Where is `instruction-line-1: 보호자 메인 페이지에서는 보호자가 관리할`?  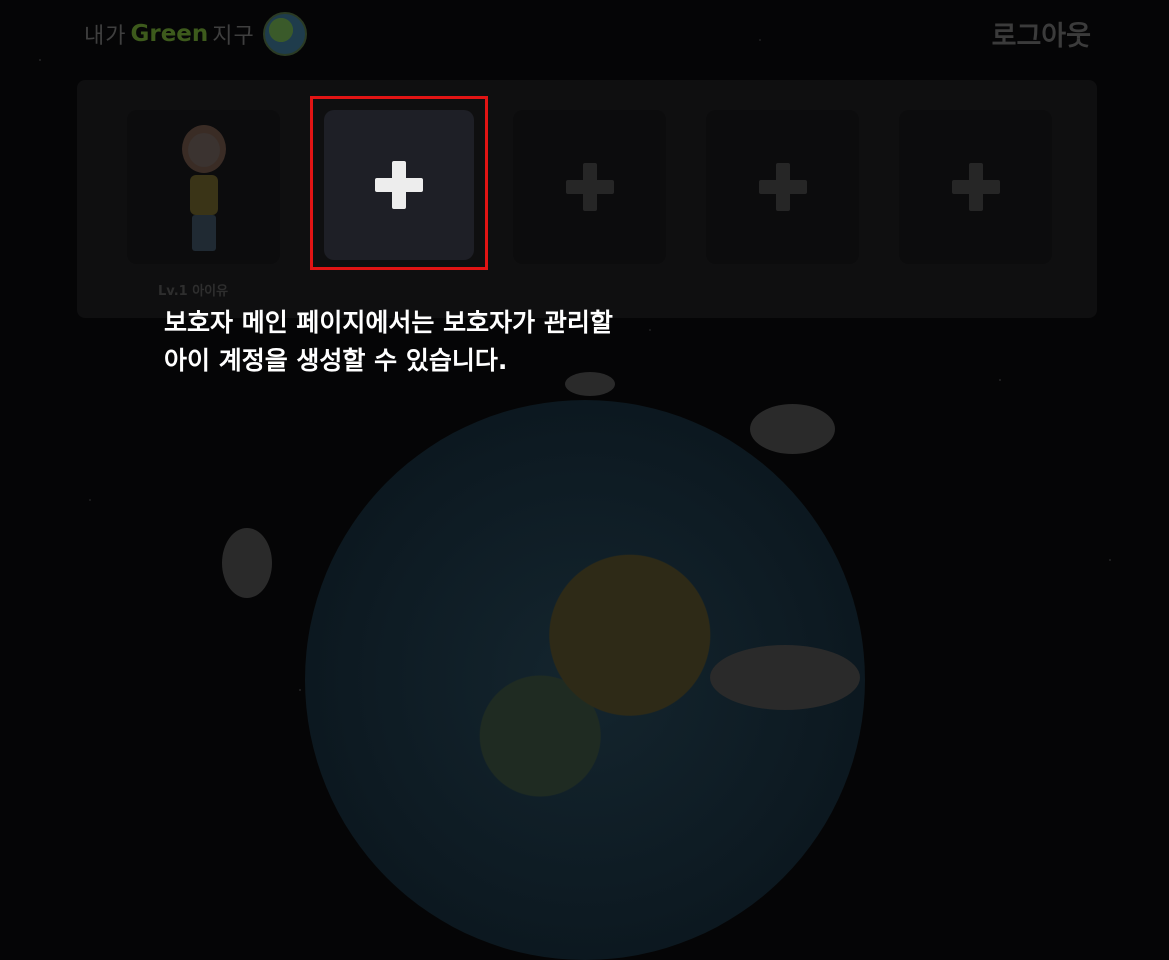
instruction-line-1: 보호자 메인 페이지에서는 보호자가 관리할 is located at coordinates (388, 322).